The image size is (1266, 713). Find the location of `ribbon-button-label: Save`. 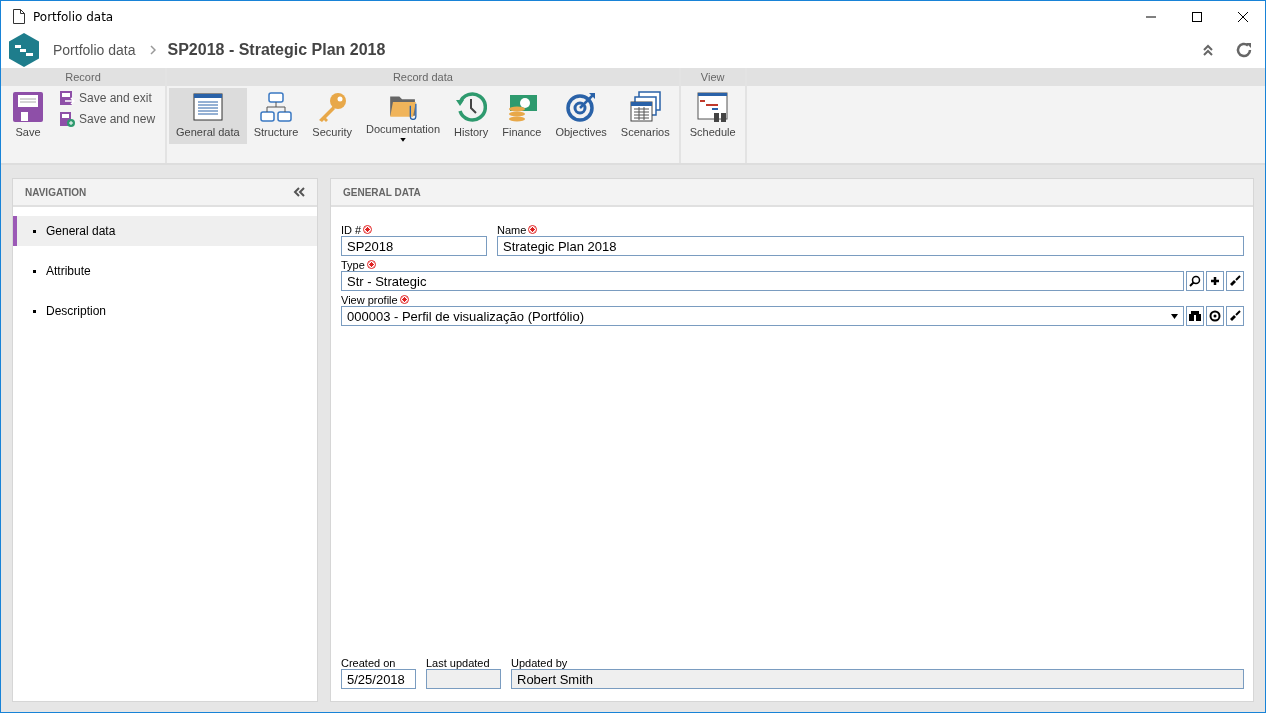

ribbon-button-label: Save is located at coordinates (28, 132).